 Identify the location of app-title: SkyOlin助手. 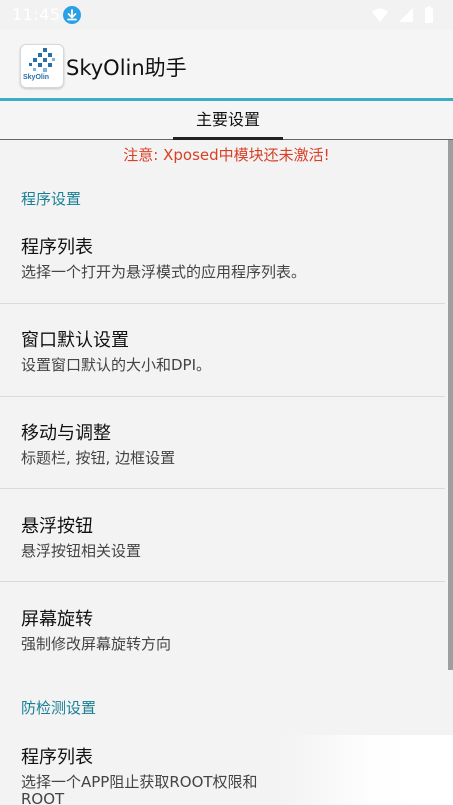
(126, 68).